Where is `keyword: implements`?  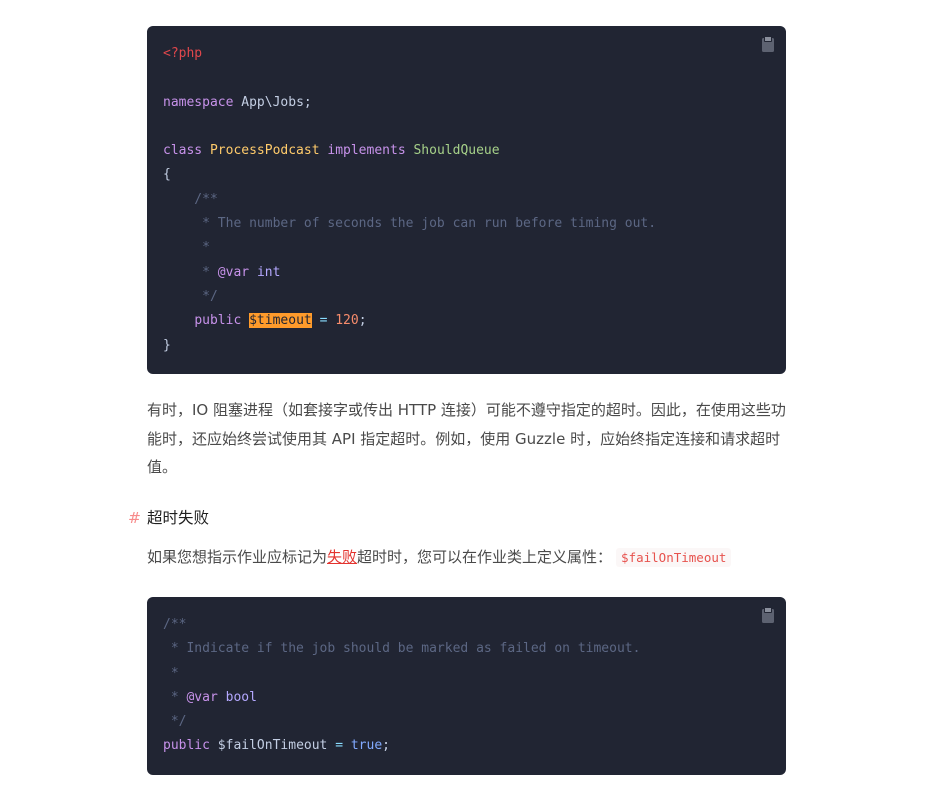 keyword: implements is located at coordinates (366, 151).